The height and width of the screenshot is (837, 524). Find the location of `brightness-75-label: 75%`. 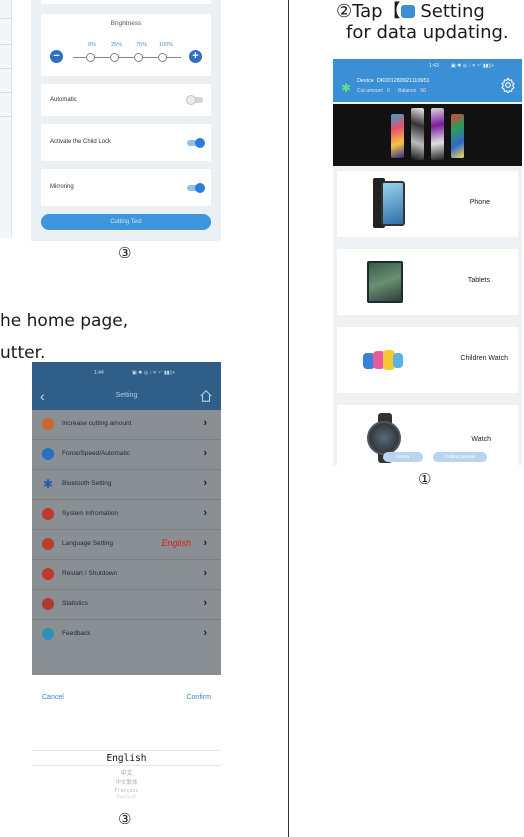

brightness-75-label: 75% is located at coordinates (142, 45).